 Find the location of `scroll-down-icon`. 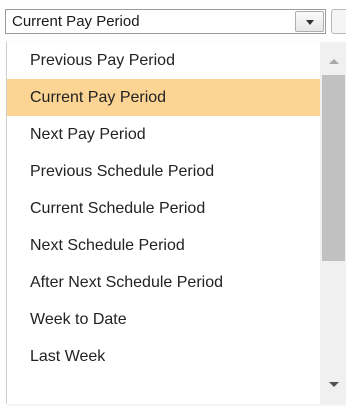

scroll-down-icon is located at coordinates (334, 384).